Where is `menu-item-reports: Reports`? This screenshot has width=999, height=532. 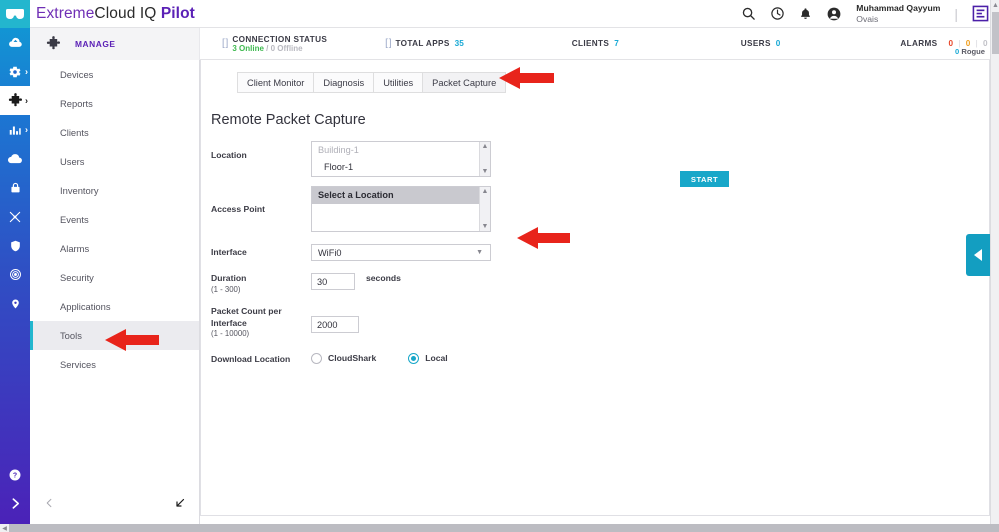
menu-item-reports: Reports is located at coordinates (114, 103).